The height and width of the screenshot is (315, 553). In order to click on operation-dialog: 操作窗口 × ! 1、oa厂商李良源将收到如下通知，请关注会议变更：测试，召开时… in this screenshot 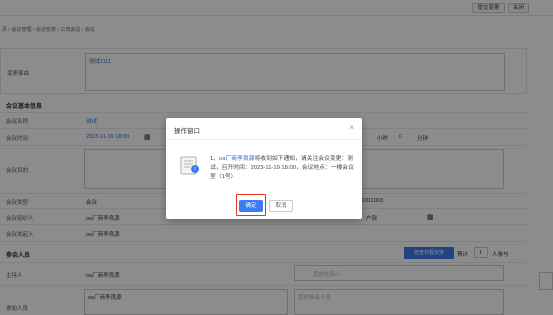, I will do `click(264, 168)`.